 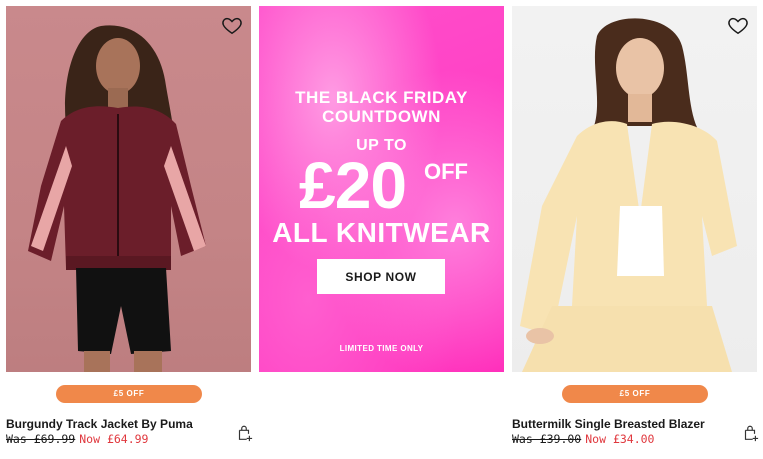 I want to click on now-price: Now £64.99, so click(x=114, y=439).